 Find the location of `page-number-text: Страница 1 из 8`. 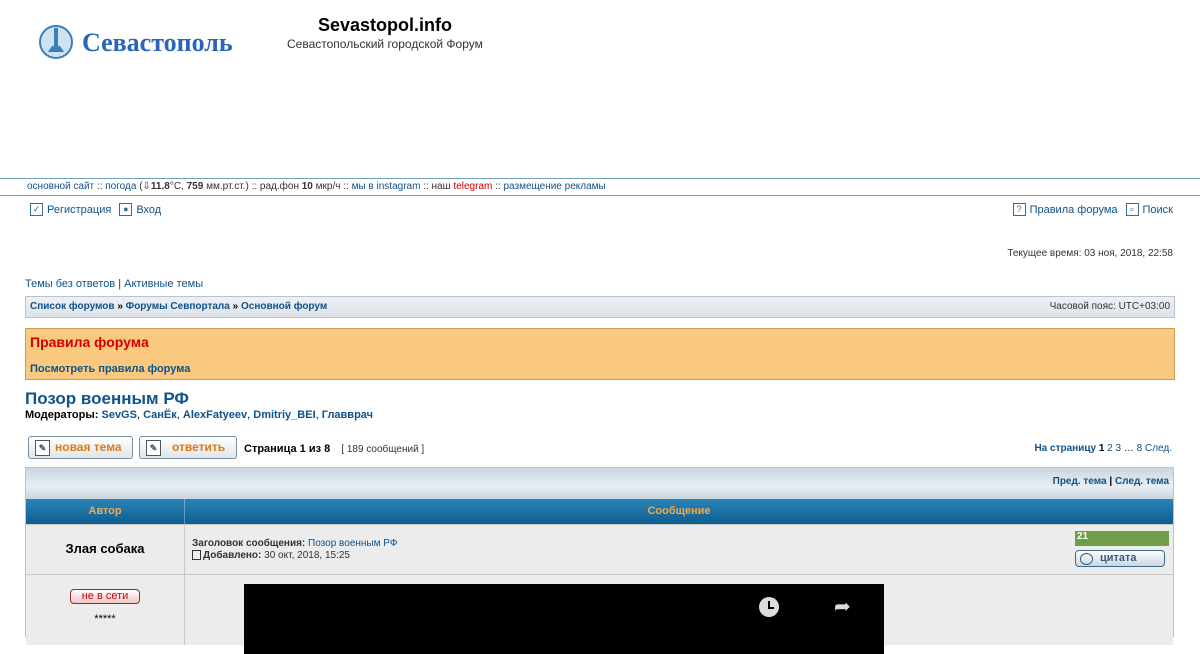

page-number-text: Страница 1 из 8 is located at coordinates (287, 449).